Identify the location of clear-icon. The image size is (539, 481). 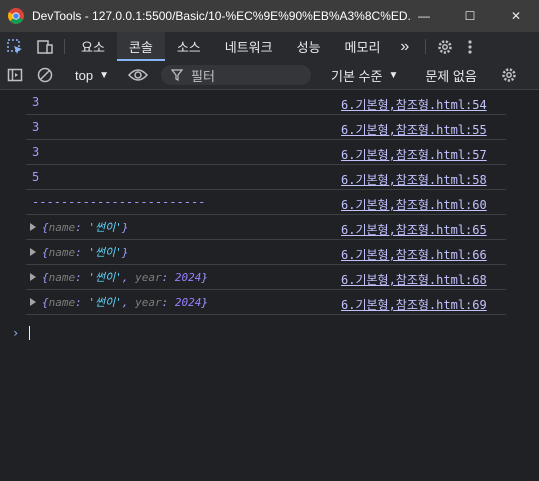
(45, 75).